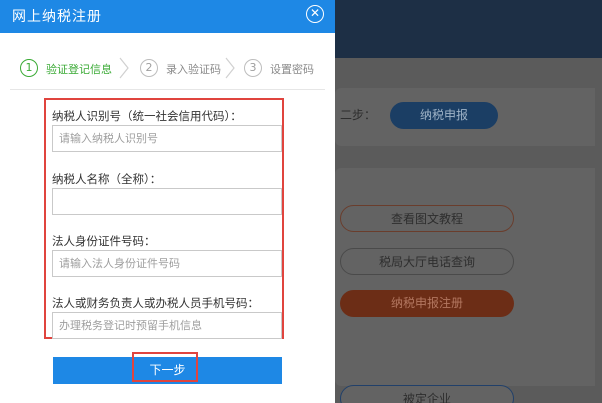 This screenshot has height=403, width=602. What do you see at coordinates (444, 115) in the screenshot?
I see `background-report-button: 纳税申报` at bounding box center [444, 115].